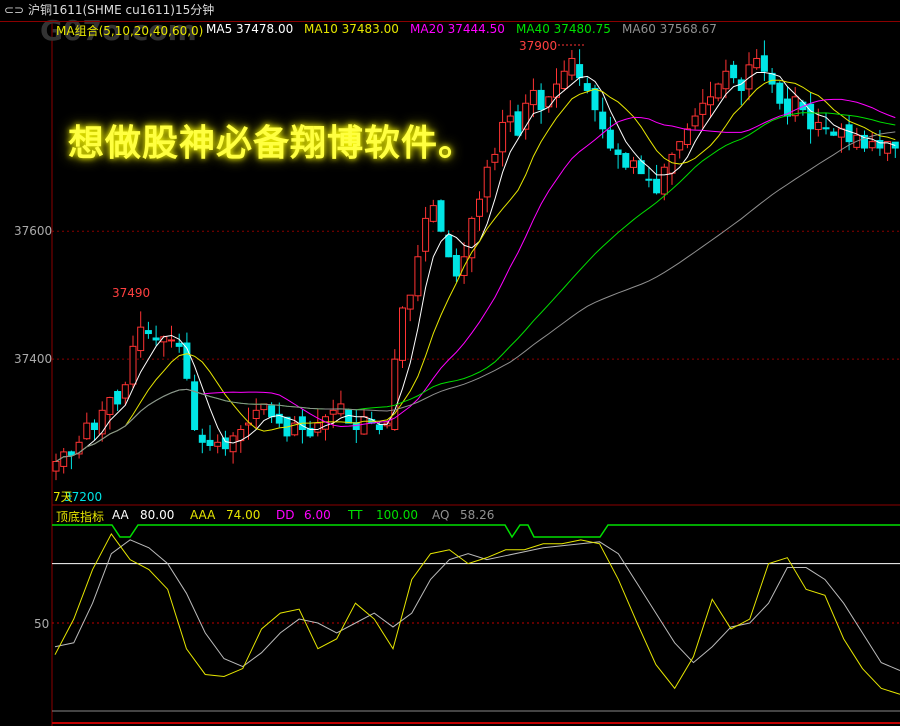  What do you see at coordinates (476, 531) in the screenshot?
I see `tt-line` at bounding box center [476, 531].